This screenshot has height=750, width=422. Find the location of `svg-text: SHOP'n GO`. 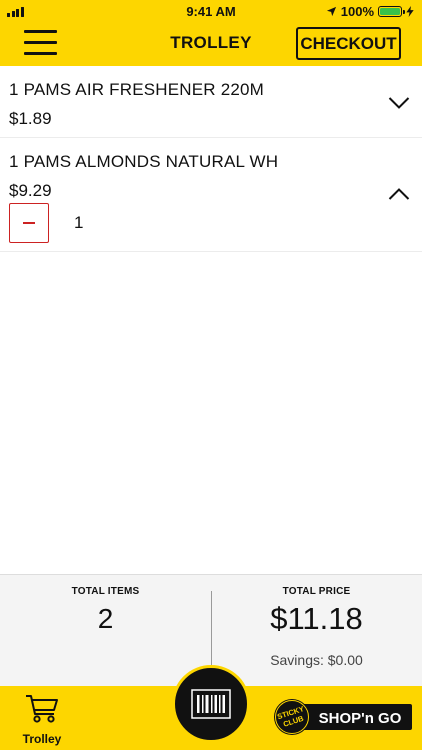

svg-text: SHOP'n GO is located at coordinates (360, 718).